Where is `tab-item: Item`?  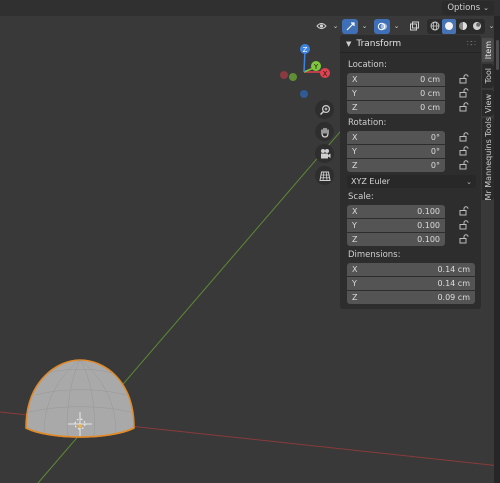 tab-item: Item is located at coordinates (488, 50).